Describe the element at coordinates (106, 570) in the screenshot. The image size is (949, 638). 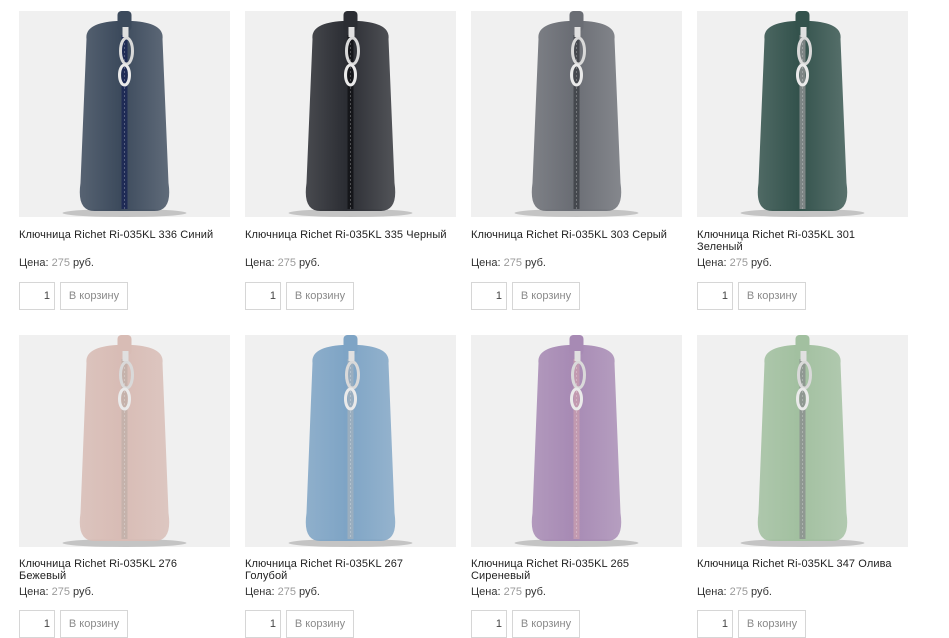
I see `product-title: Ключница Richet Ri-035KL 276 Бежевый` at that location.